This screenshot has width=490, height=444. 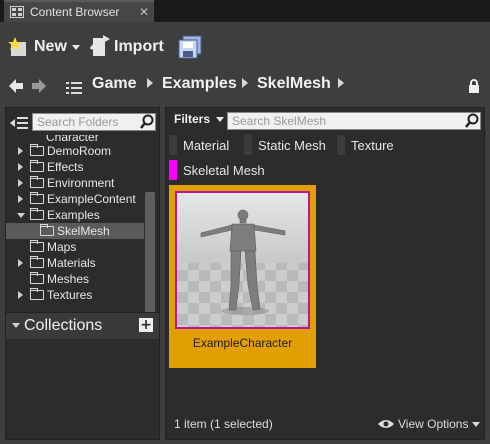 I want to click on tree-scrollbar, so click(x=150, y=255).